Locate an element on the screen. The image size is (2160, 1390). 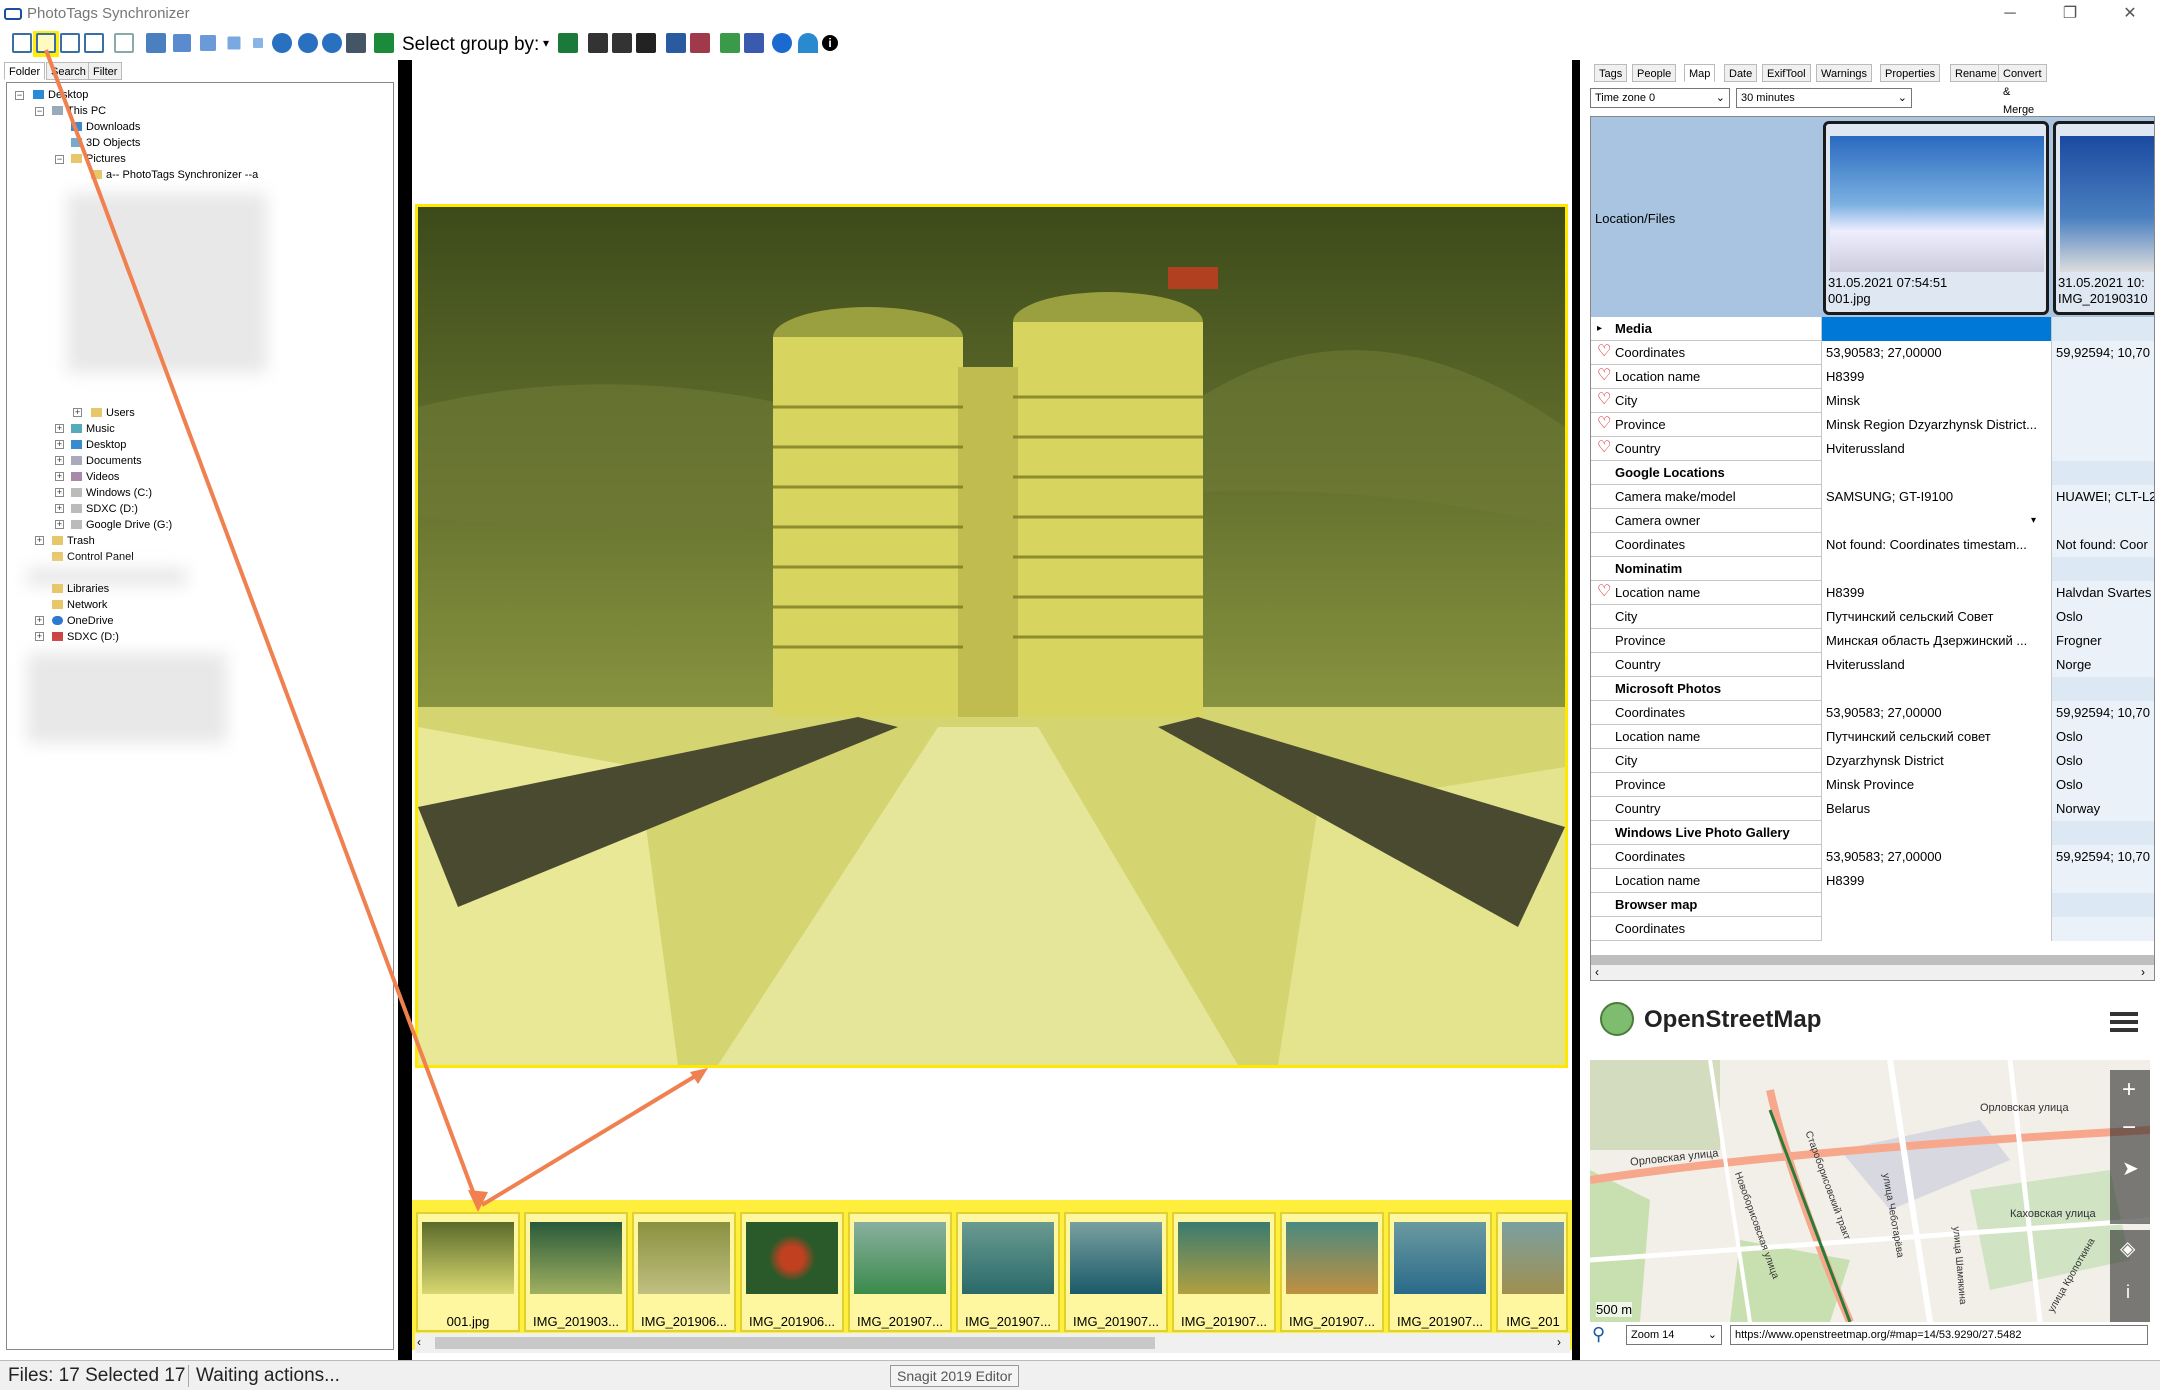
tab-tags: Tags is located at coordinates (1611, 73).